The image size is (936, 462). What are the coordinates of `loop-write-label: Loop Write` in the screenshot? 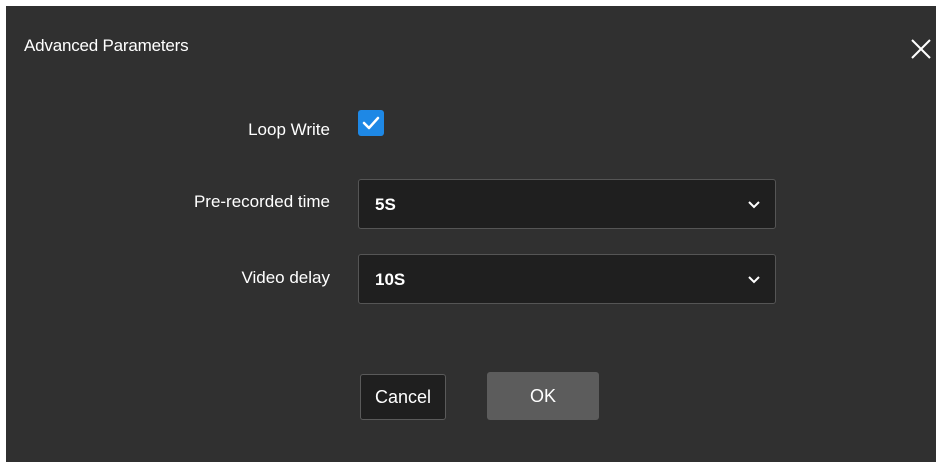 It's located at (289, 129).